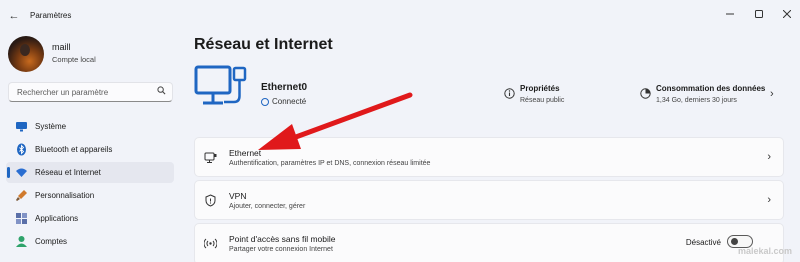 Image resolution: width=800 pixels, height=262 pixels. Describe the element at coordinates (21, 126) in the screenshot. I see `monitor-icon` at that location.